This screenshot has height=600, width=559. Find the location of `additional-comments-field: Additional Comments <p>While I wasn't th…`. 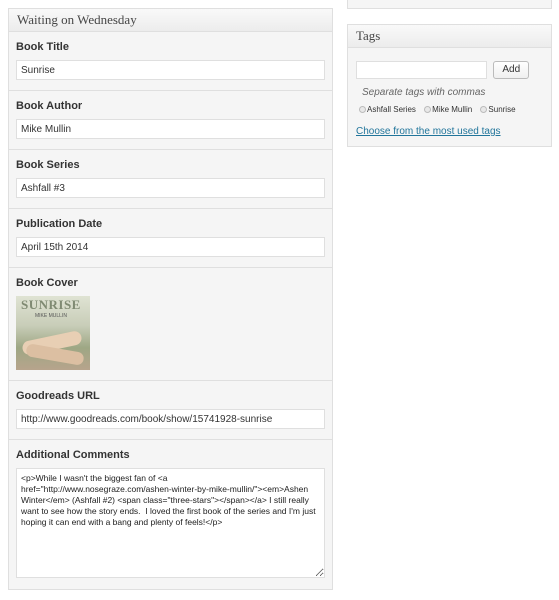

additional-comments-field: Additional Comments <p>While I wasn't th… is located at coordinates (170, 510).